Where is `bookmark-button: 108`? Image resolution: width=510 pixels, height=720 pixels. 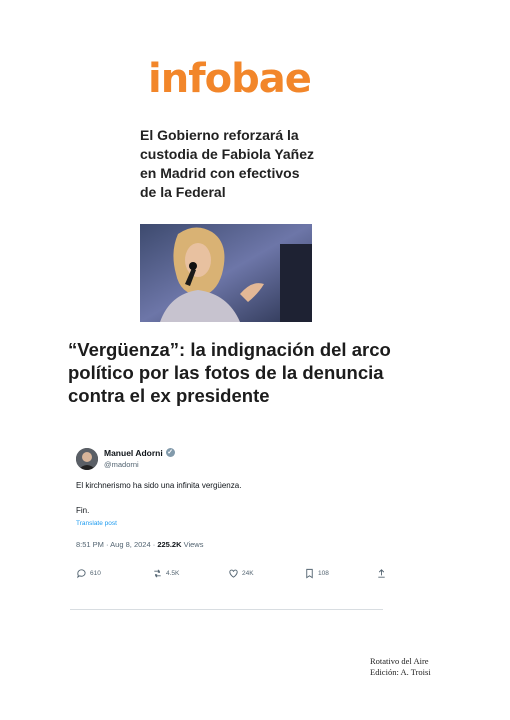 bookmark-button: 108 is located at coordinates (316, 573).